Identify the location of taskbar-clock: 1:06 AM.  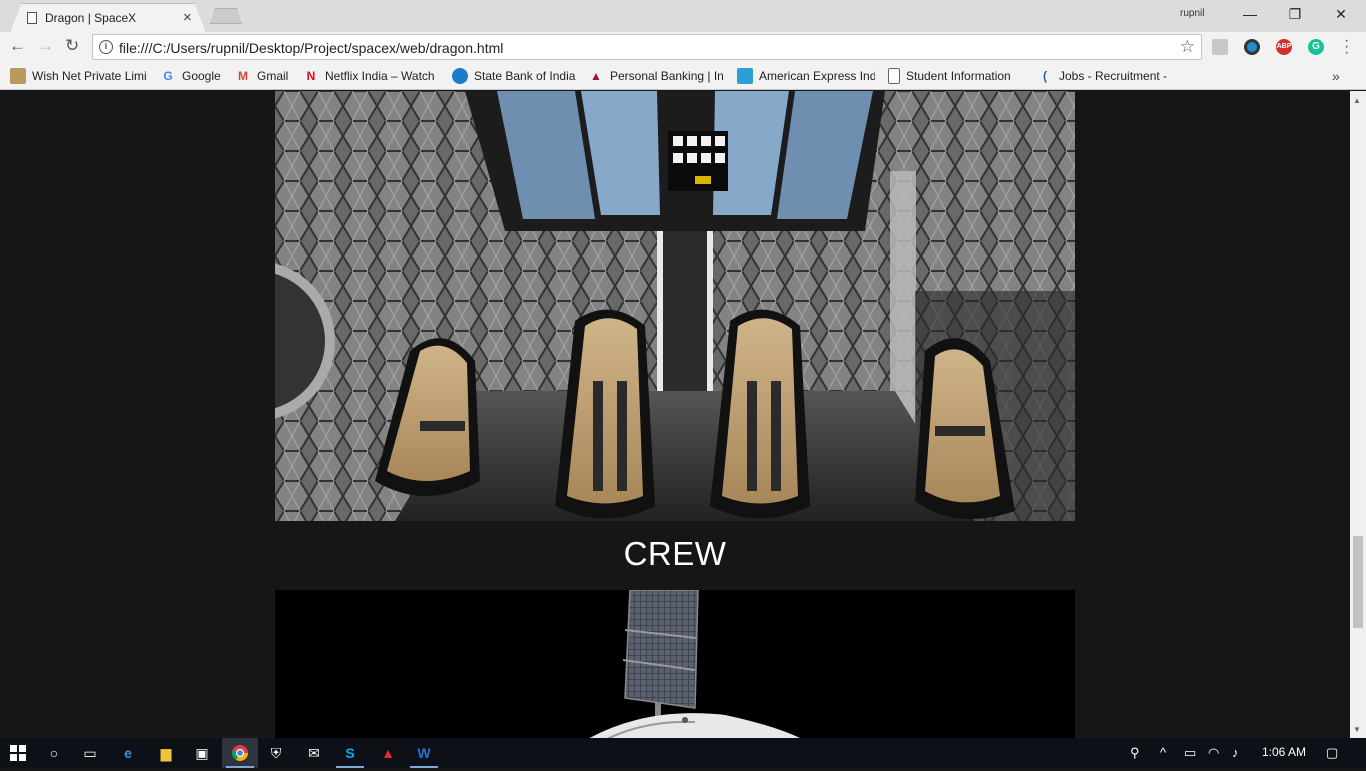
(1284, 752).